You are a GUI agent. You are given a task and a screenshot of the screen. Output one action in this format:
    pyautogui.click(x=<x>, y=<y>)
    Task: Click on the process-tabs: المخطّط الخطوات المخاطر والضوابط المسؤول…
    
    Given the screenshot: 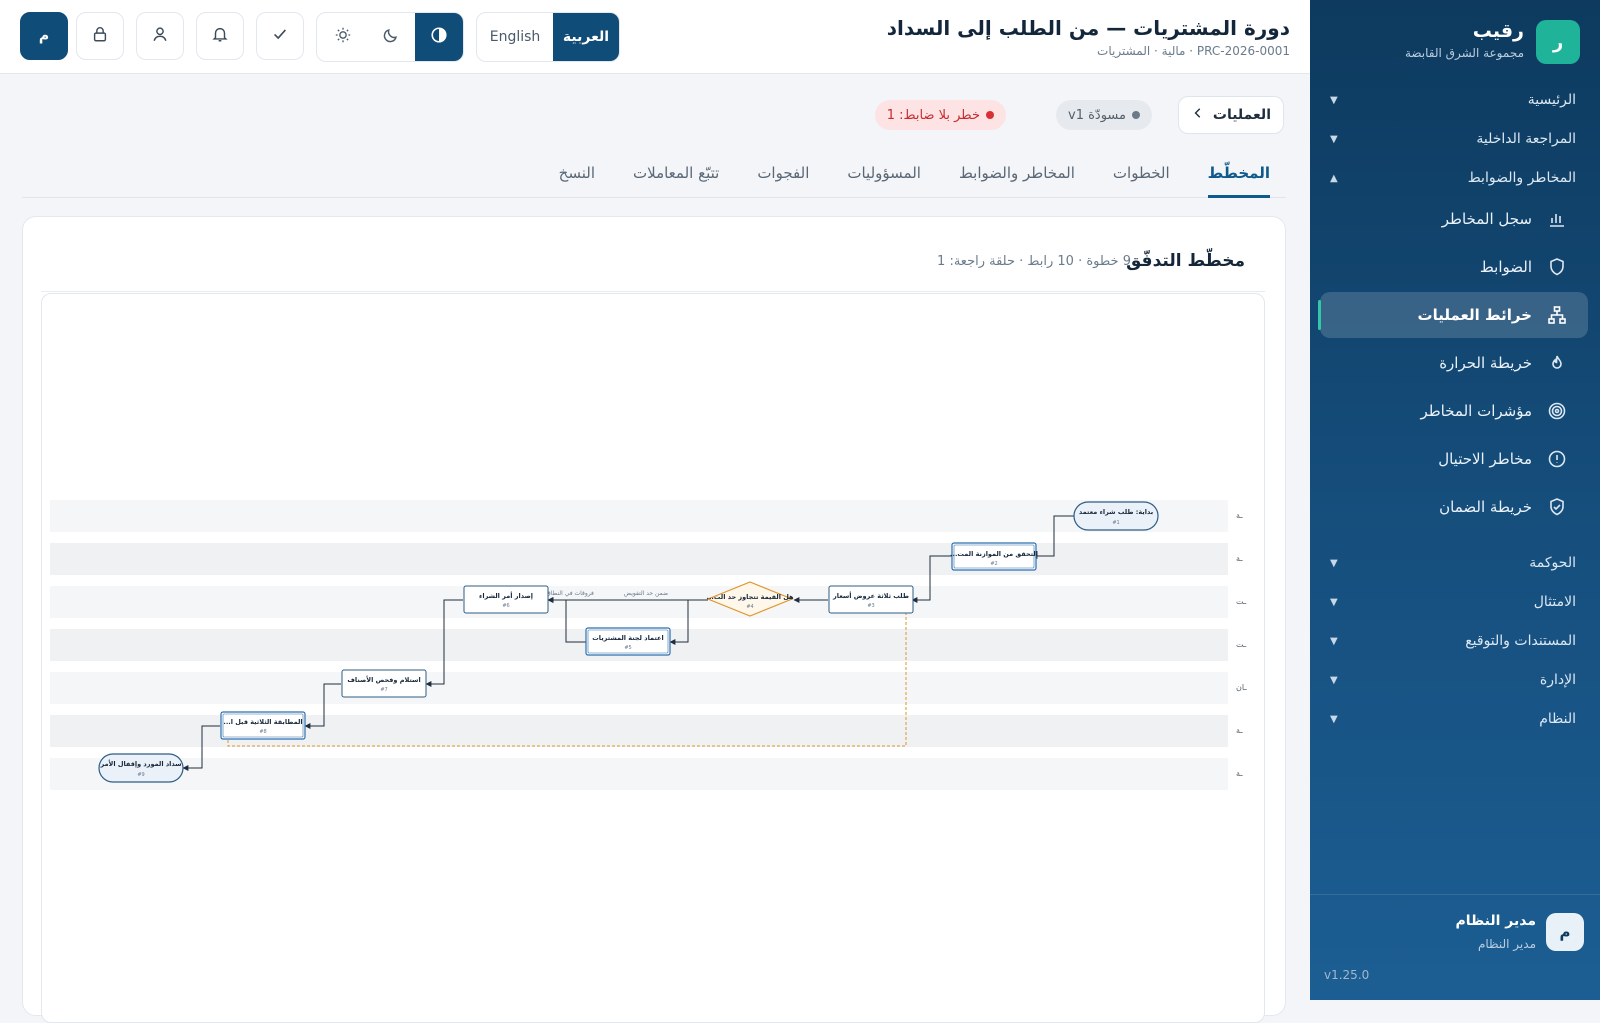 What is the action you would take?
    pyautogui.click(x=654, y=174)
    